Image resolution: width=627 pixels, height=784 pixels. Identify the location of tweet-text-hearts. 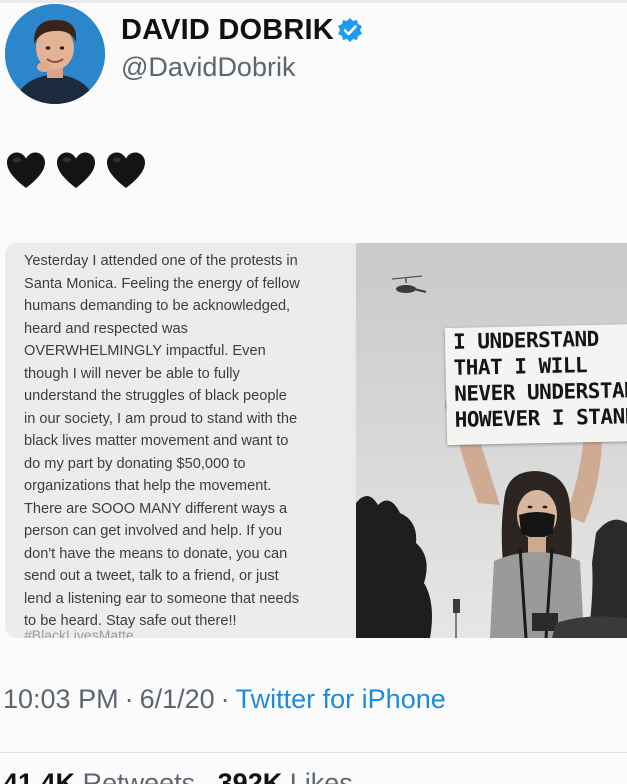
(76, 173).